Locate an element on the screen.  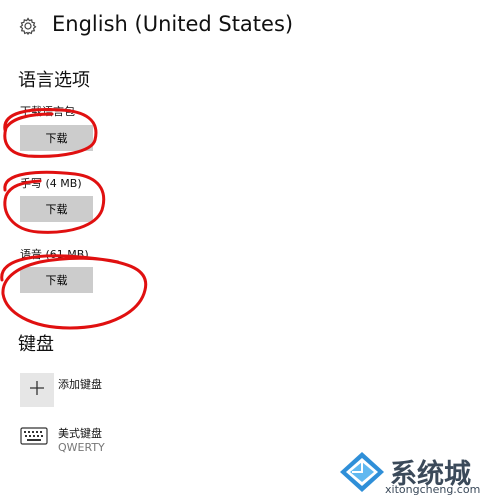
speech-label: 语音 (61 MB) is located at coordinates (54, 254).